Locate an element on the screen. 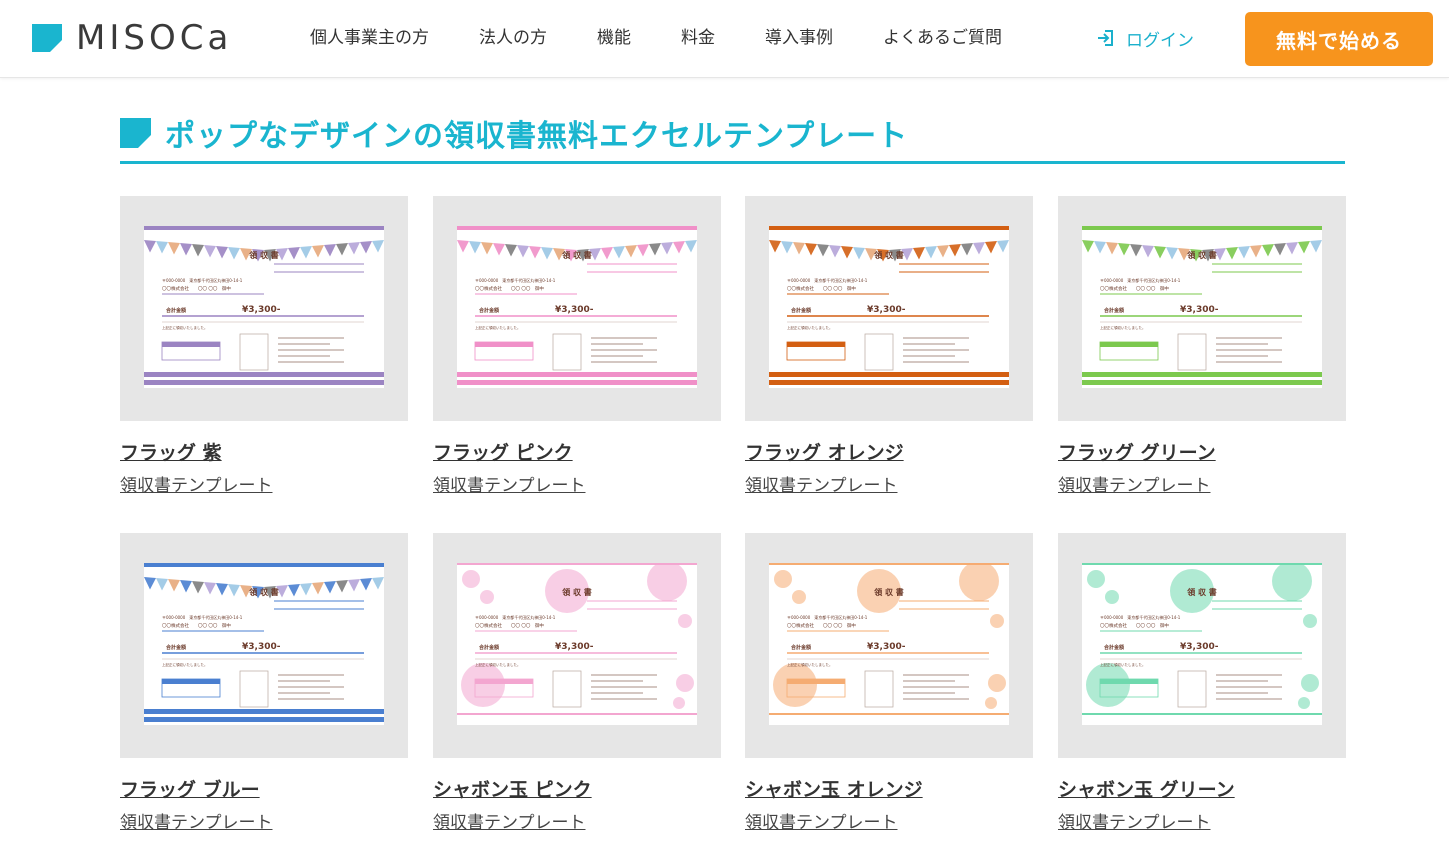 Image resolution: width=1449 pixels, height=851 pixels. template-name-link: フラッグ オレンジ is located at coordinates (889, 451).